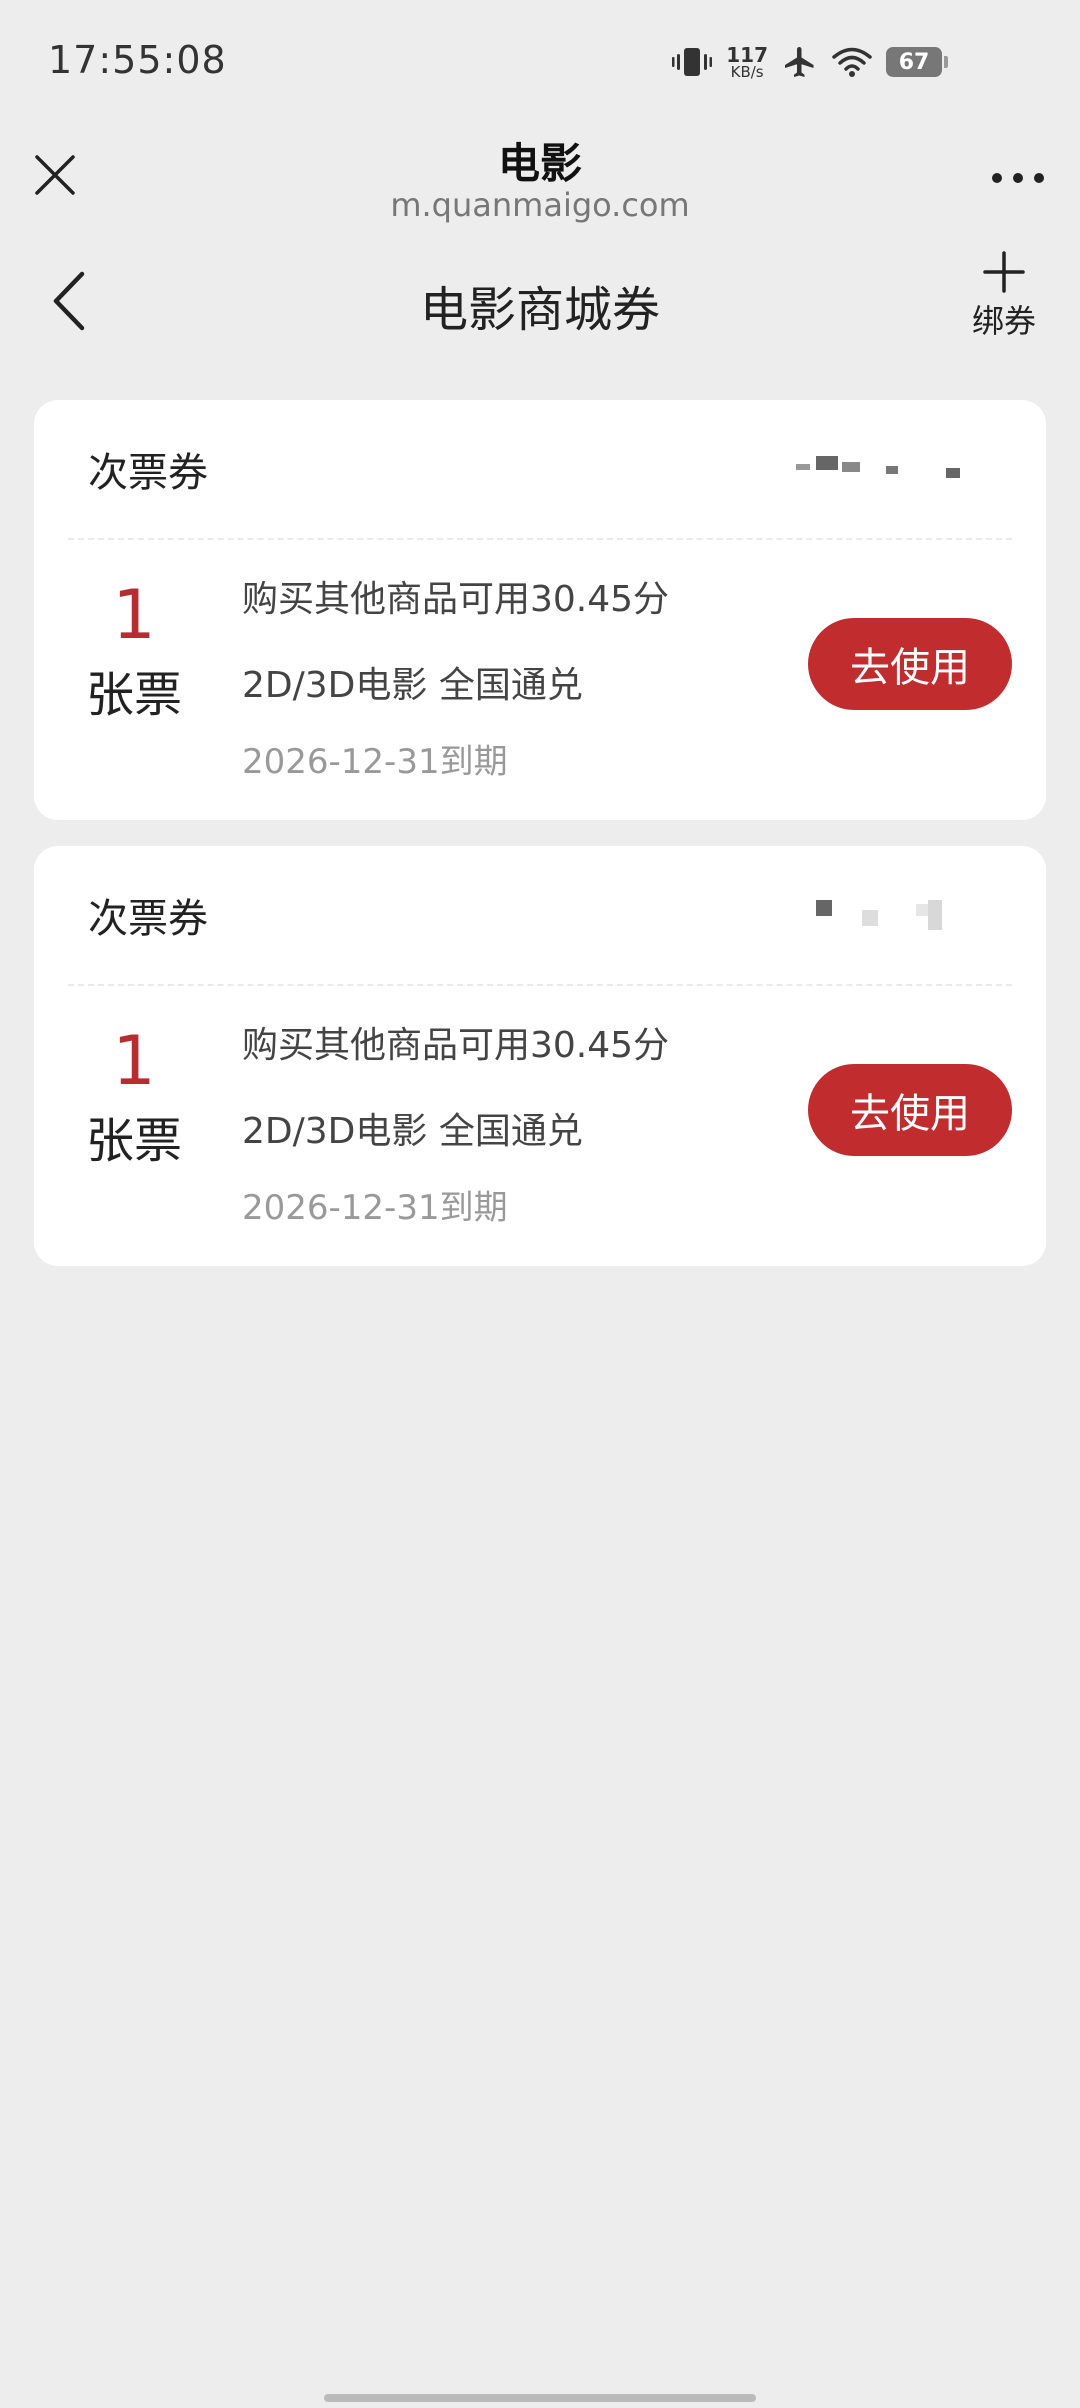  Describe the element at coordinates (540, 205) in the screenshot. I see `browser-url: m.quanmaigo.com` at that location.